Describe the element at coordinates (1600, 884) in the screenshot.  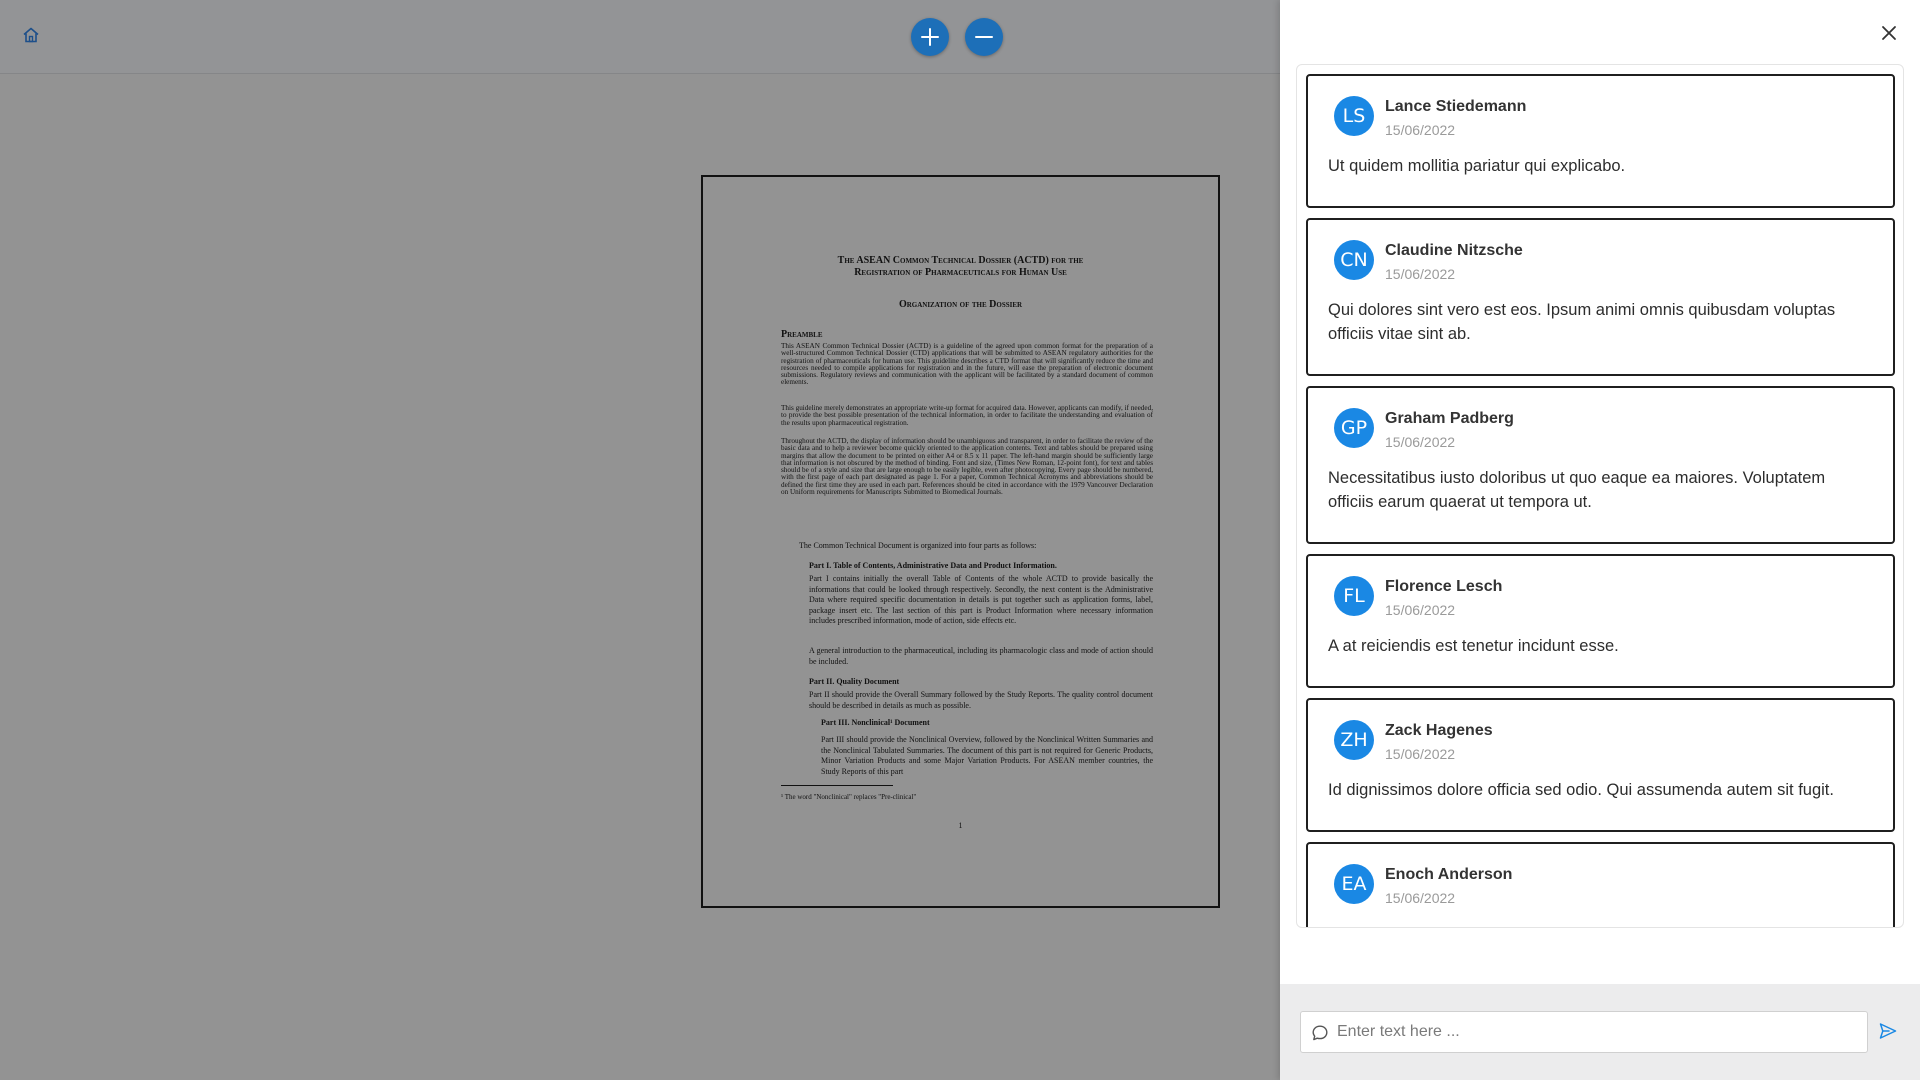
I see `comment-card: EA Enoch Anderson 15/06/2022` at that location.